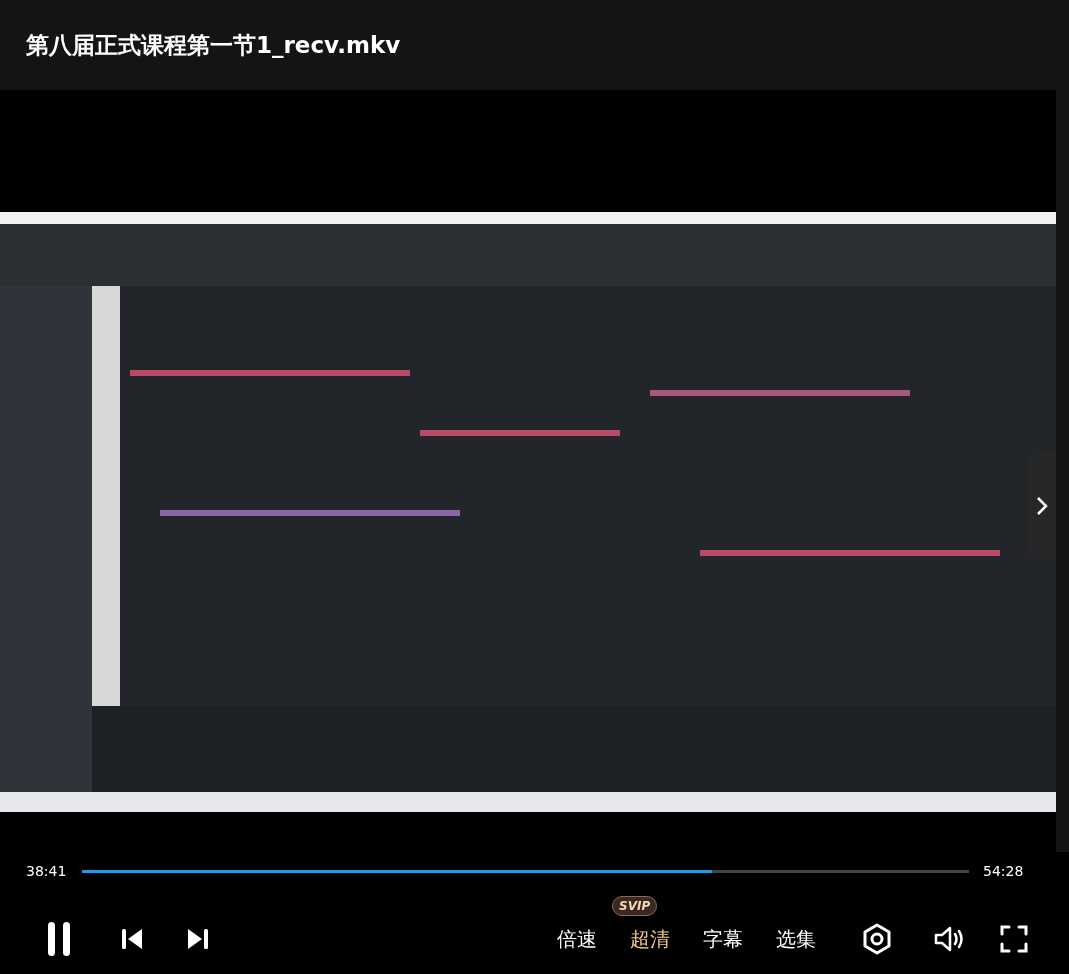 Image resolution: width=1069 pixels, height=974 pixels. What do you see at coordinates (213, 45) in the screenshot?
I see `video-title: 第八届正式课程第一节1_recv.mkv` at bounding box center [213, 45].